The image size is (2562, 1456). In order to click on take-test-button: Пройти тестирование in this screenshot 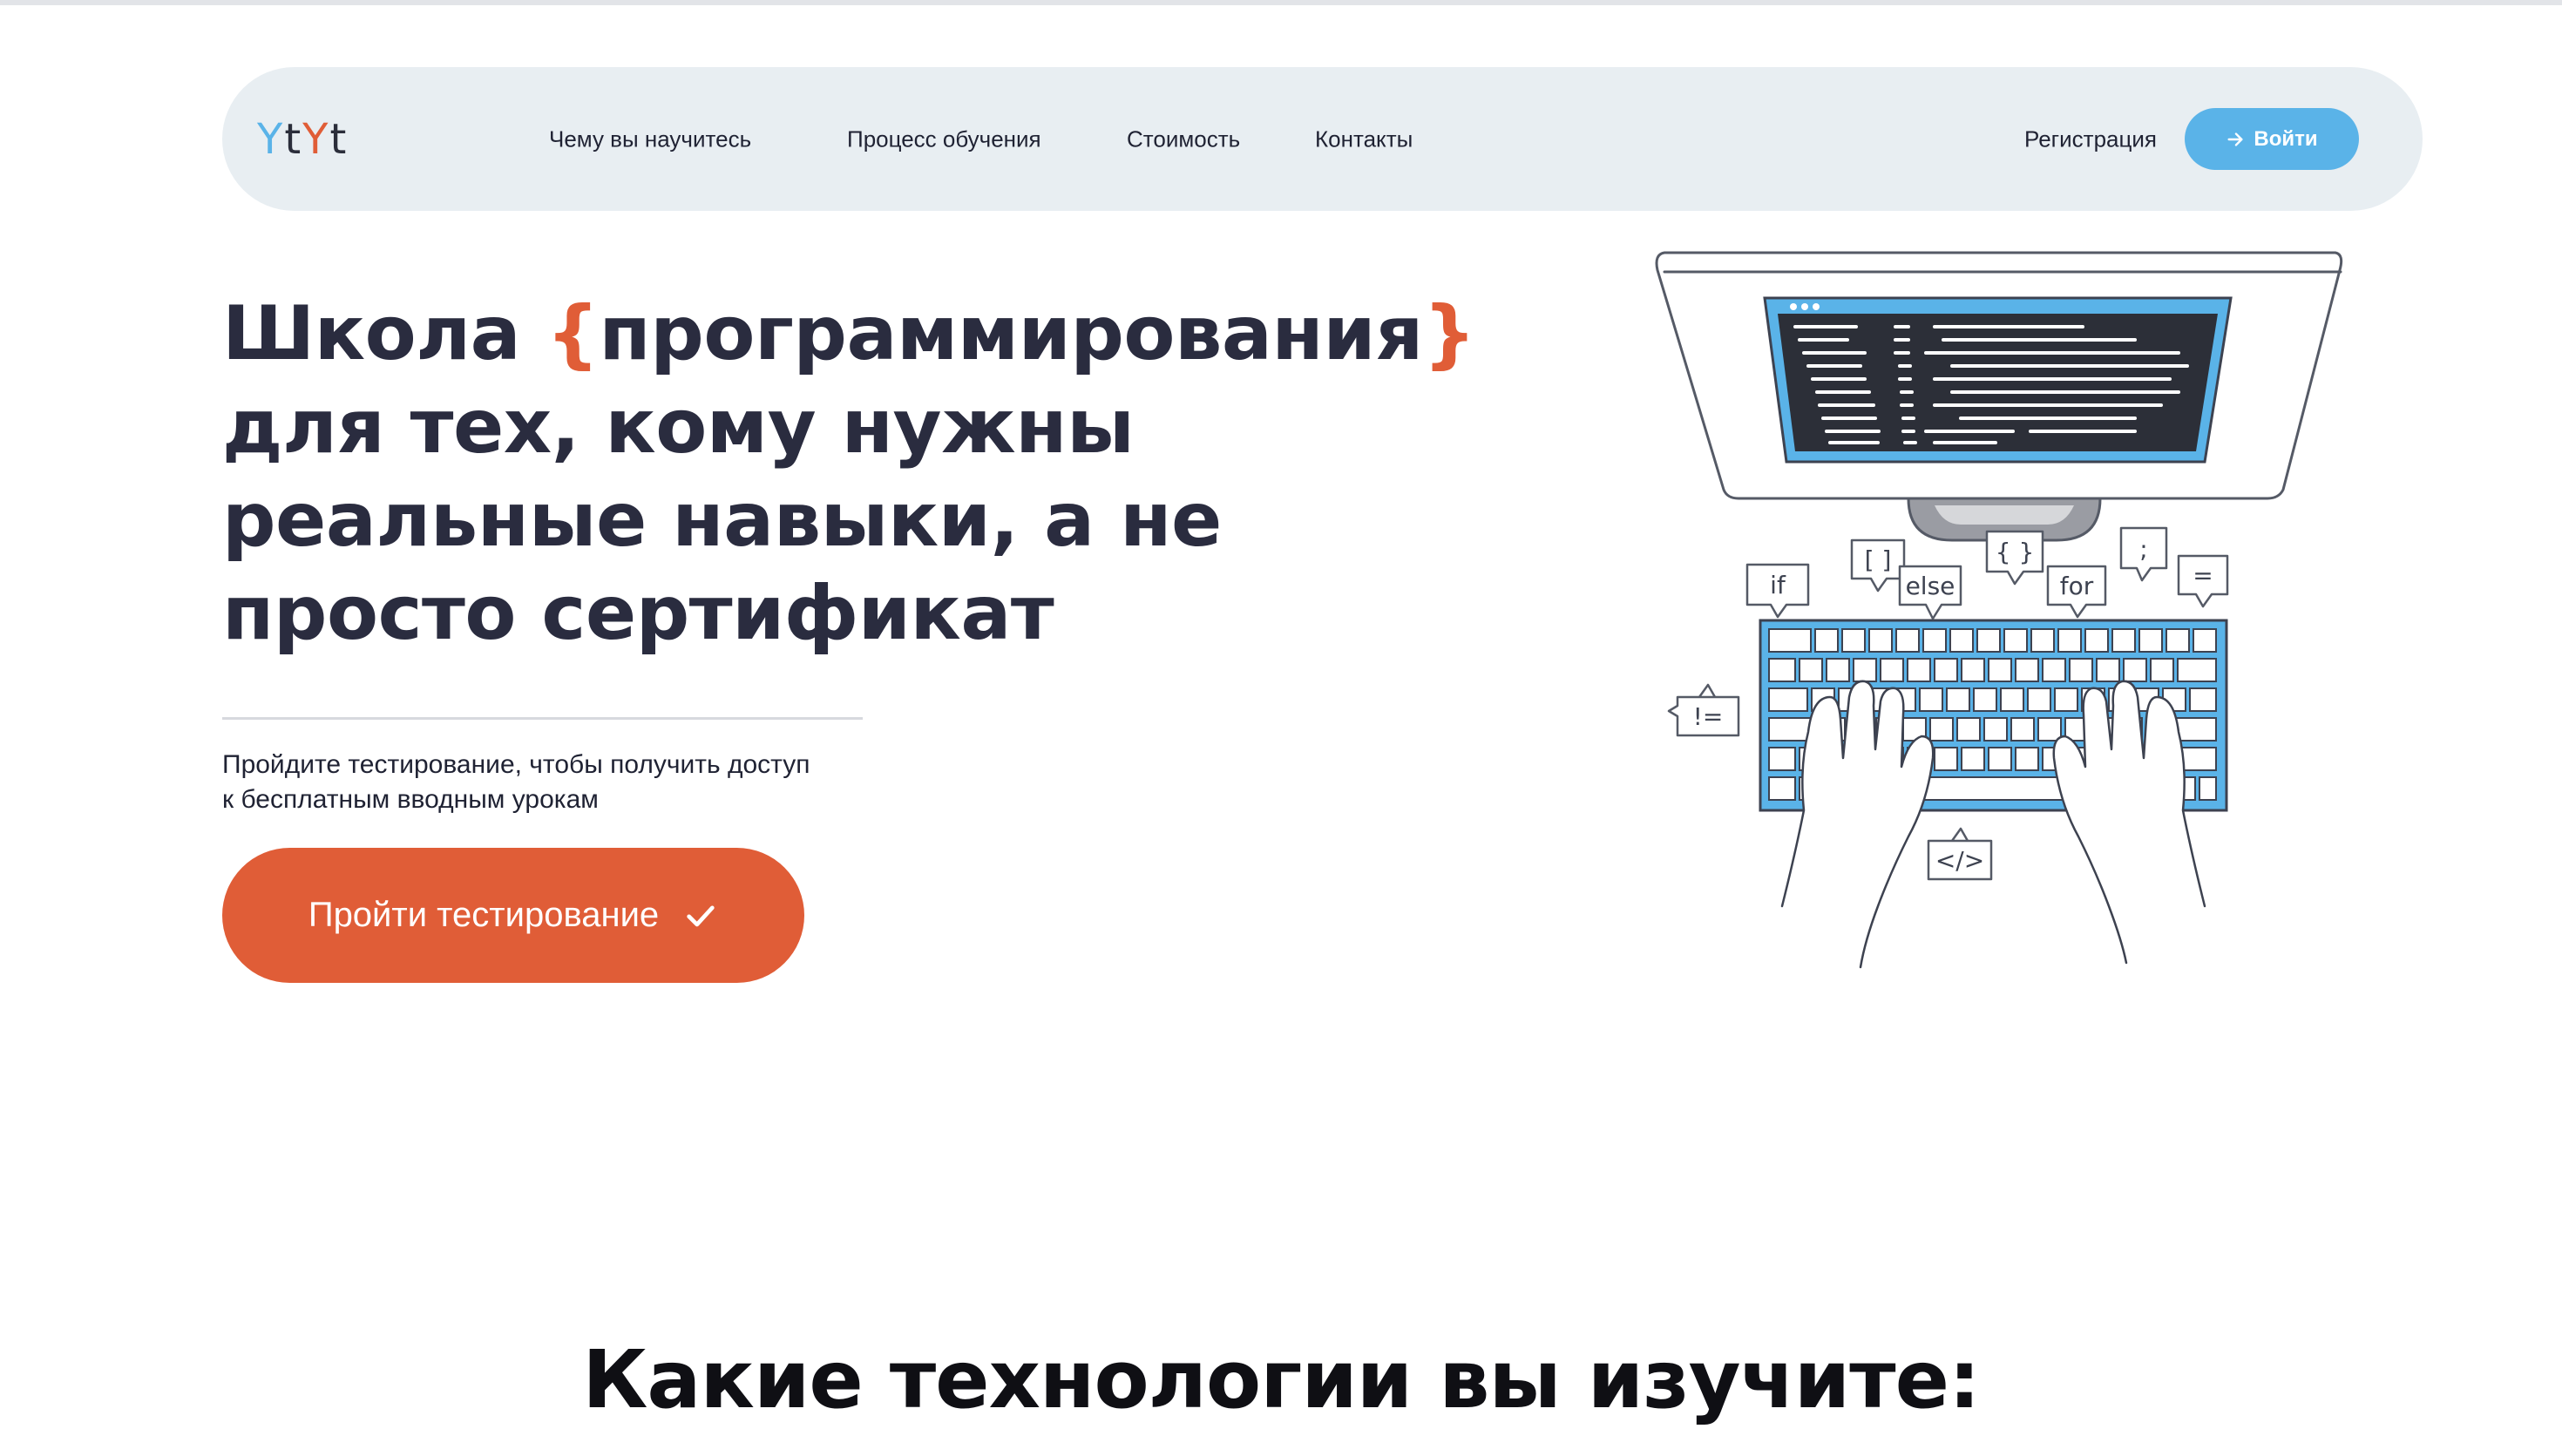, I will do `click(513, 915)`.